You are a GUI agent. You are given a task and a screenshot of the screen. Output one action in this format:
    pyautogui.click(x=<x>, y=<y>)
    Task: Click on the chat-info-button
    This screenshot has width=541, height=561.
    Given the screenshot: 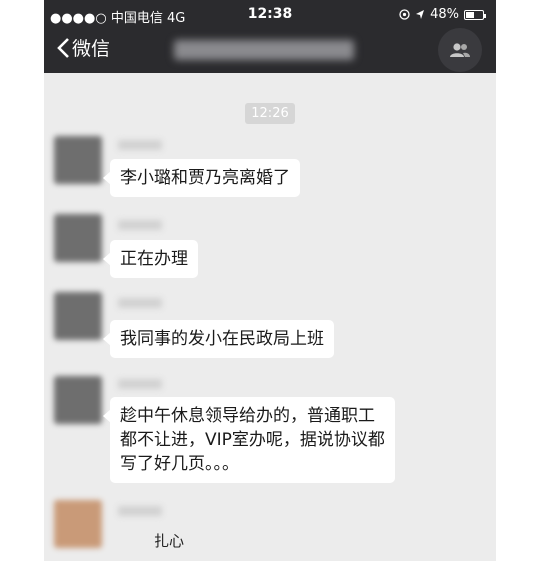 What is the action you would take?
    pyautogui.click(x=460, y=50)
    